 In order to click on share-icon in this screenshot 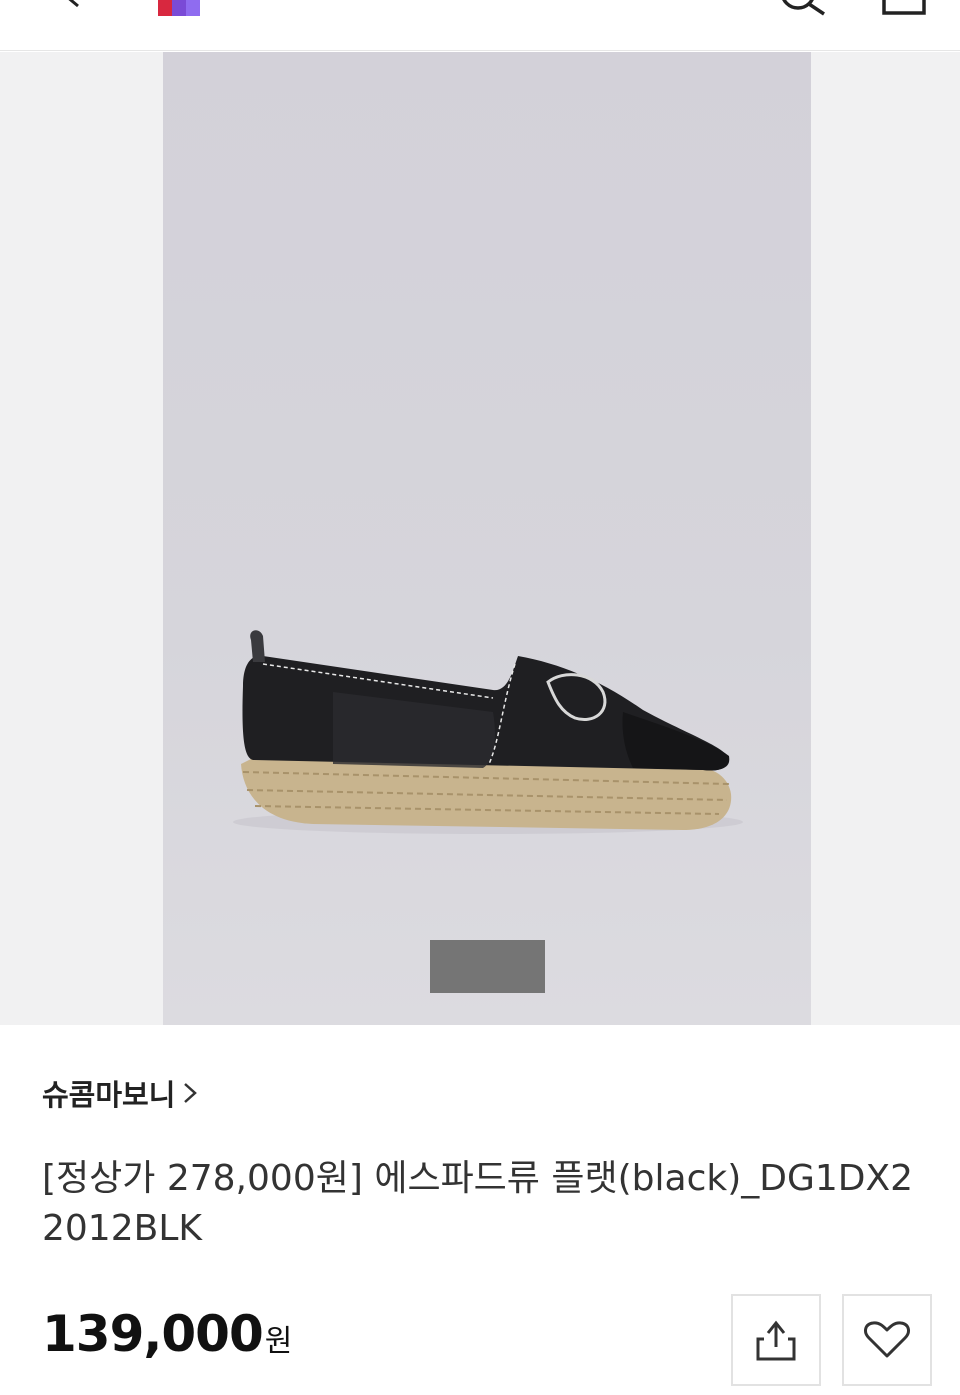, I will do `click(776, 1340)`.